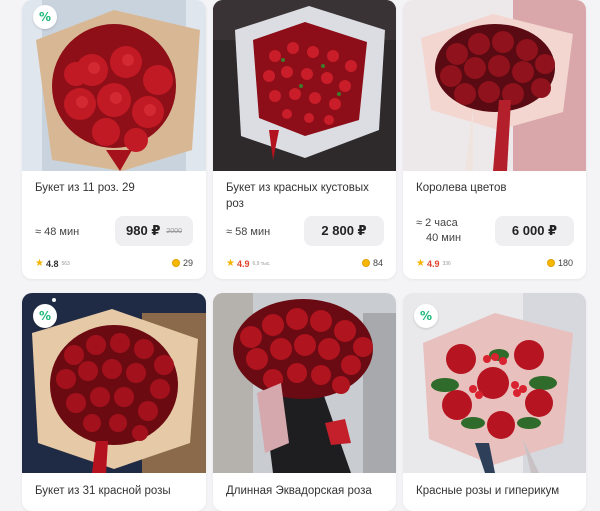 Image resolution: width=600 pixels, height=511 pixels. I want to click on product-title: Букет из красных кустовых роз, so click(306, 196).